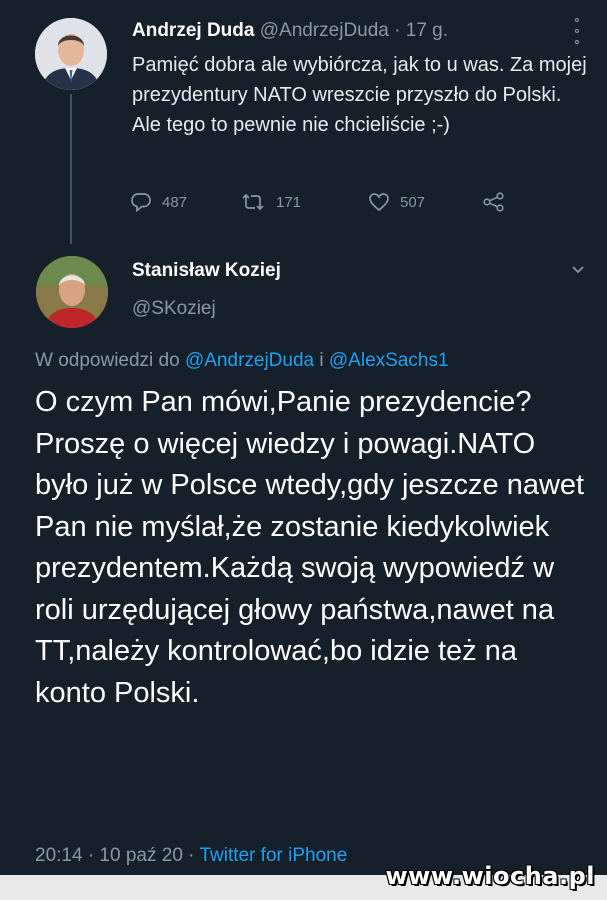 This screenshot has height=900, width=607. I want to click on retweet-count: 171, so click(289, 202).